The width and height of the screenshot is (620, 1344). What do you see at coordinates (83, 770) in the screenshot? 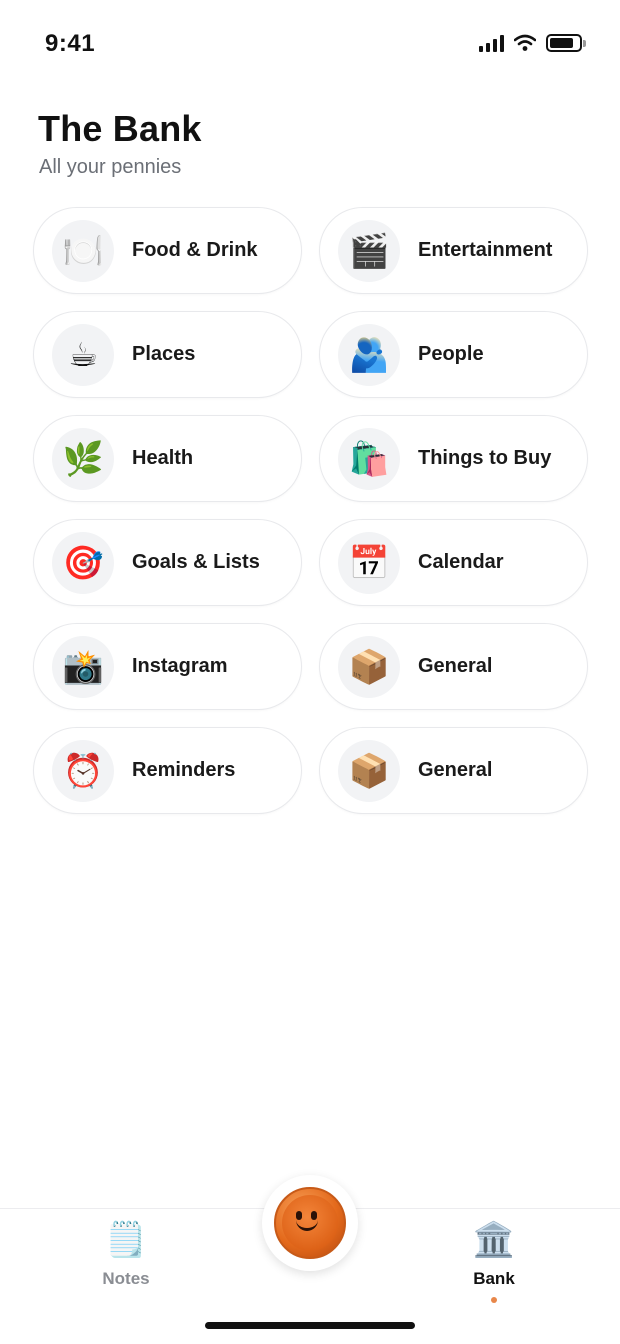
I see `alarm-clock-icon: ⏰` at bounding box center [83, 770].